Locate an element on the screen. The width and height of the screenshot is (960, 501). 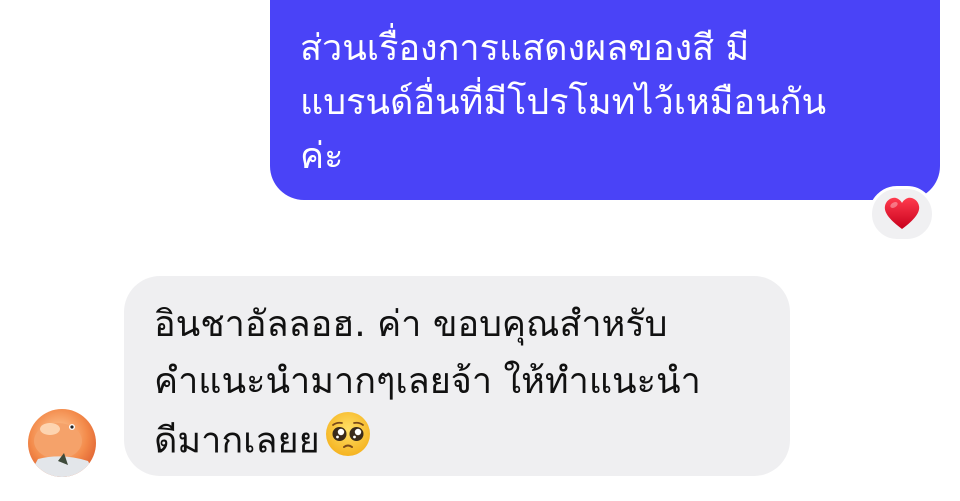
message-text: ดีมากเลยย is located at coordinates (237, 441).